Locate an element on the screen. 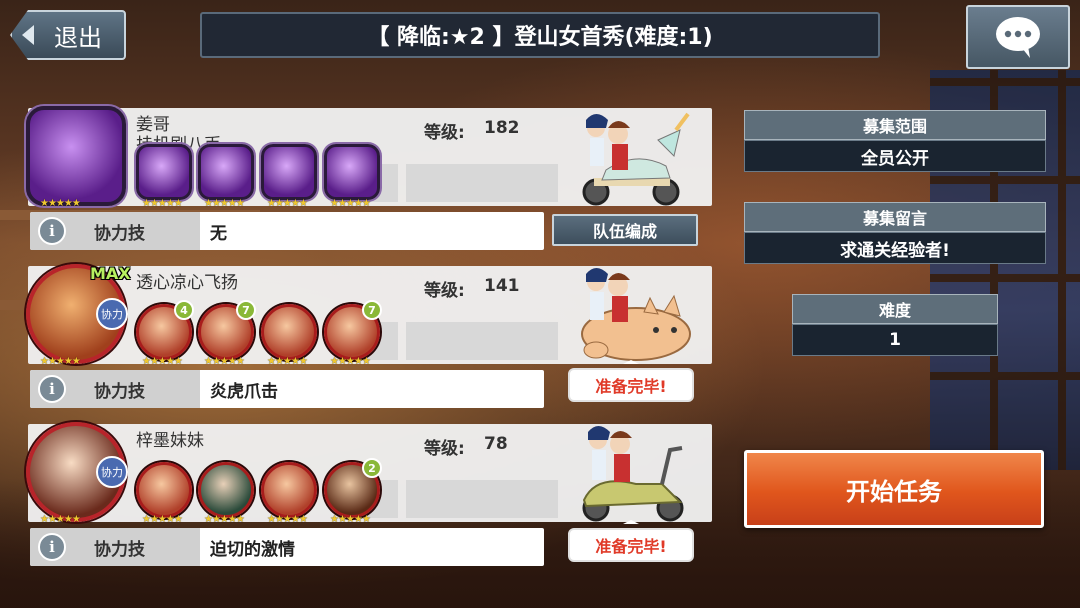 The height and width of the screenshot is (608, 1080). team-formation-button: 队伍编成 is located at coordinates (625, 230).